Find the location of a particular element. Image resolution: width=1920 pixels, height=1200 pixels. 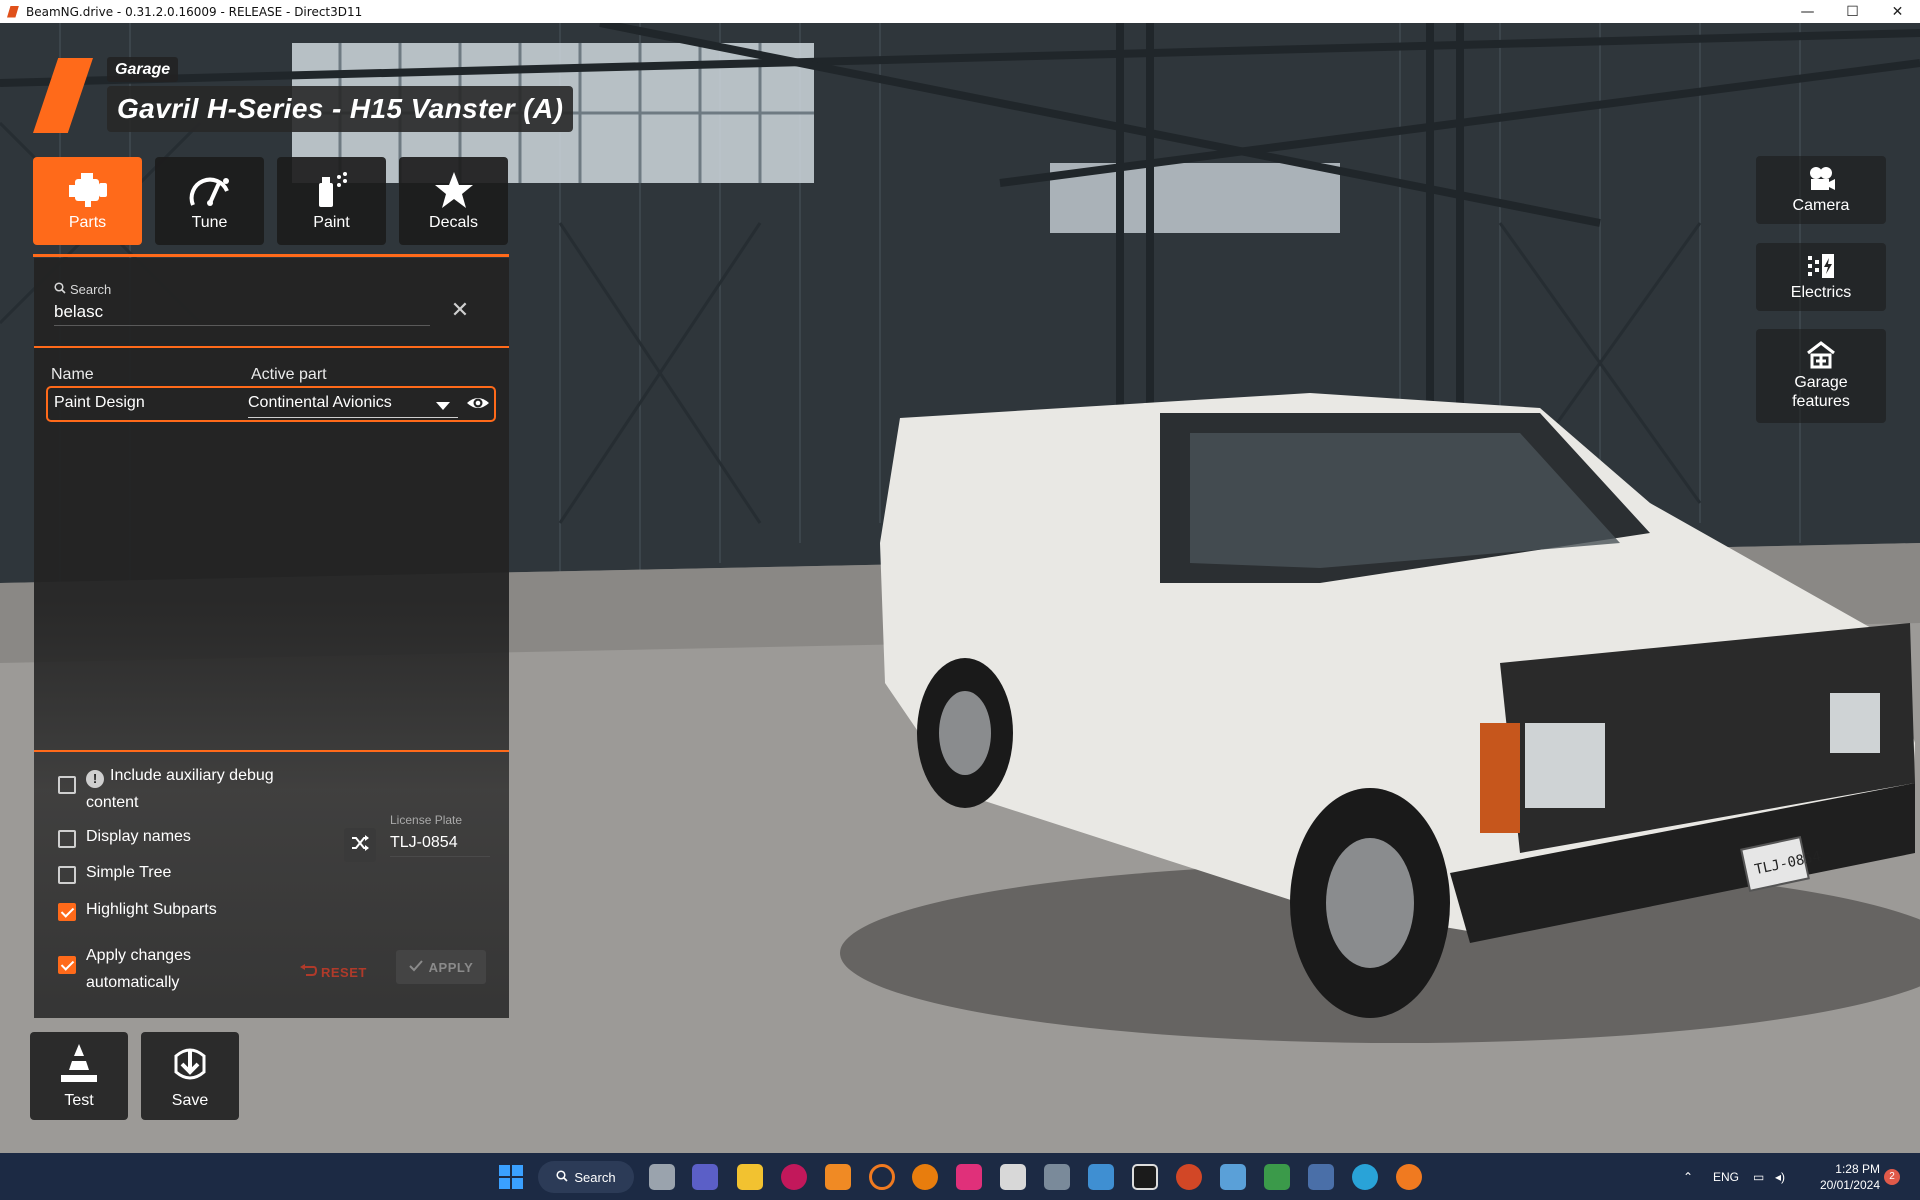

column-header-name: Name is located at coordinates (72, 375).